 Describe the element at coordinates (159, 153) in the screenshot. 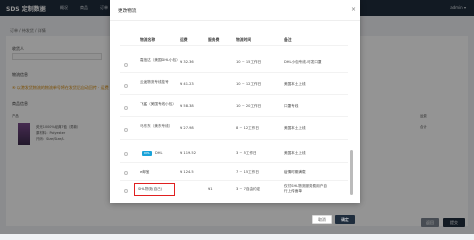

I see `logistics-name: DHL` at that location.